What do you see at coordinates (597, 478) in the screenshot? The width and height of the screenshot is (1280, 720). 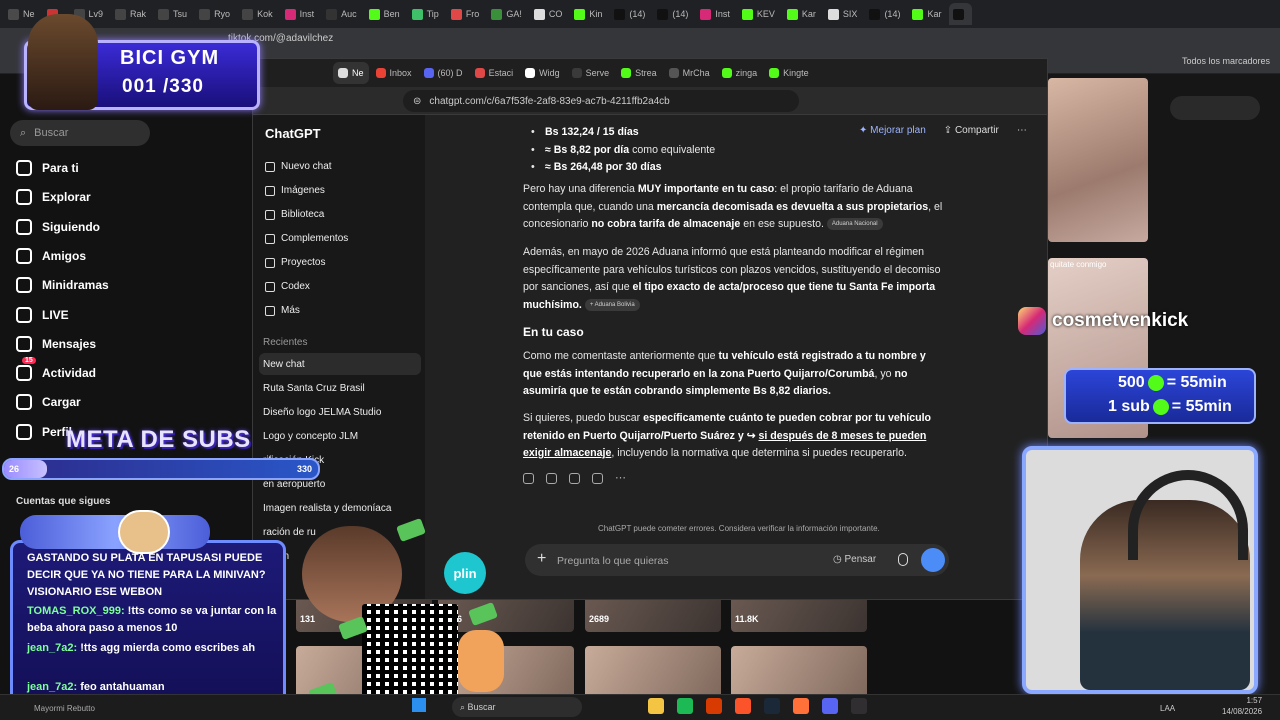 I see `regenerate-icon` at bounding box center [597, 478].